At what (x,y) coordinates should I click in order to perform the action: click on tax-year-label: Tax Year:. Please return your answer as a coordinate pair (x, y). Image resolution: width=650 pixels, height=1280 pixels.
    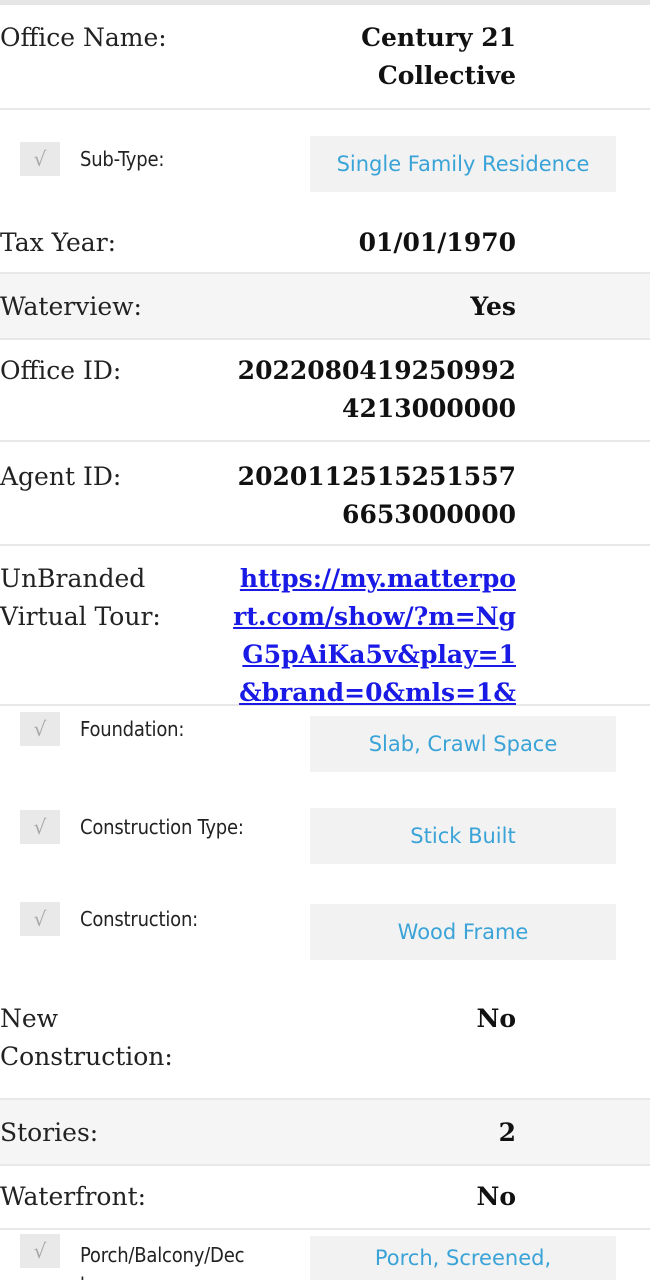
    Looking at the image, I should click on (58, 242).